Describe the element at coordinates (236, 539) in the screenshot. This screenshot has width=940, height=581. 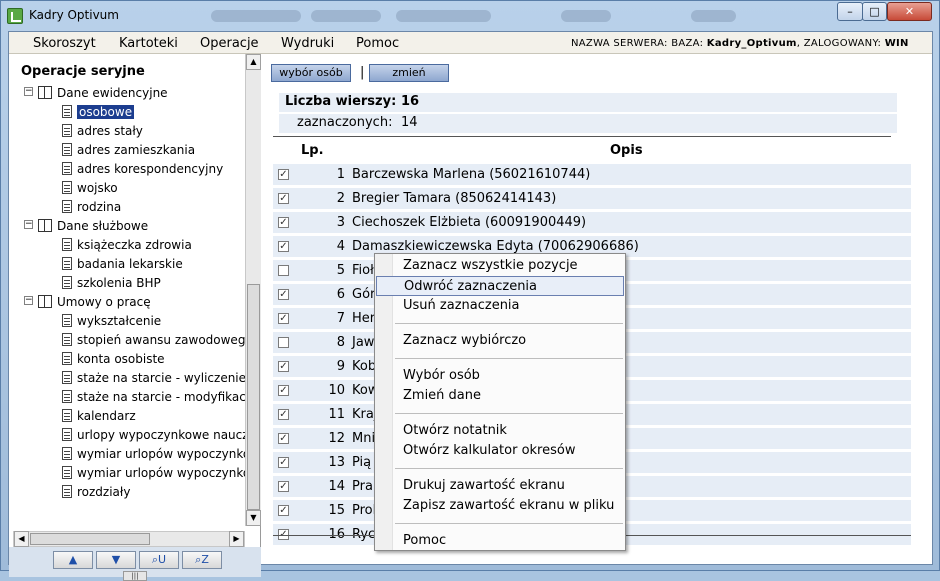
I see `scroll-right-button: ▶` at that location.